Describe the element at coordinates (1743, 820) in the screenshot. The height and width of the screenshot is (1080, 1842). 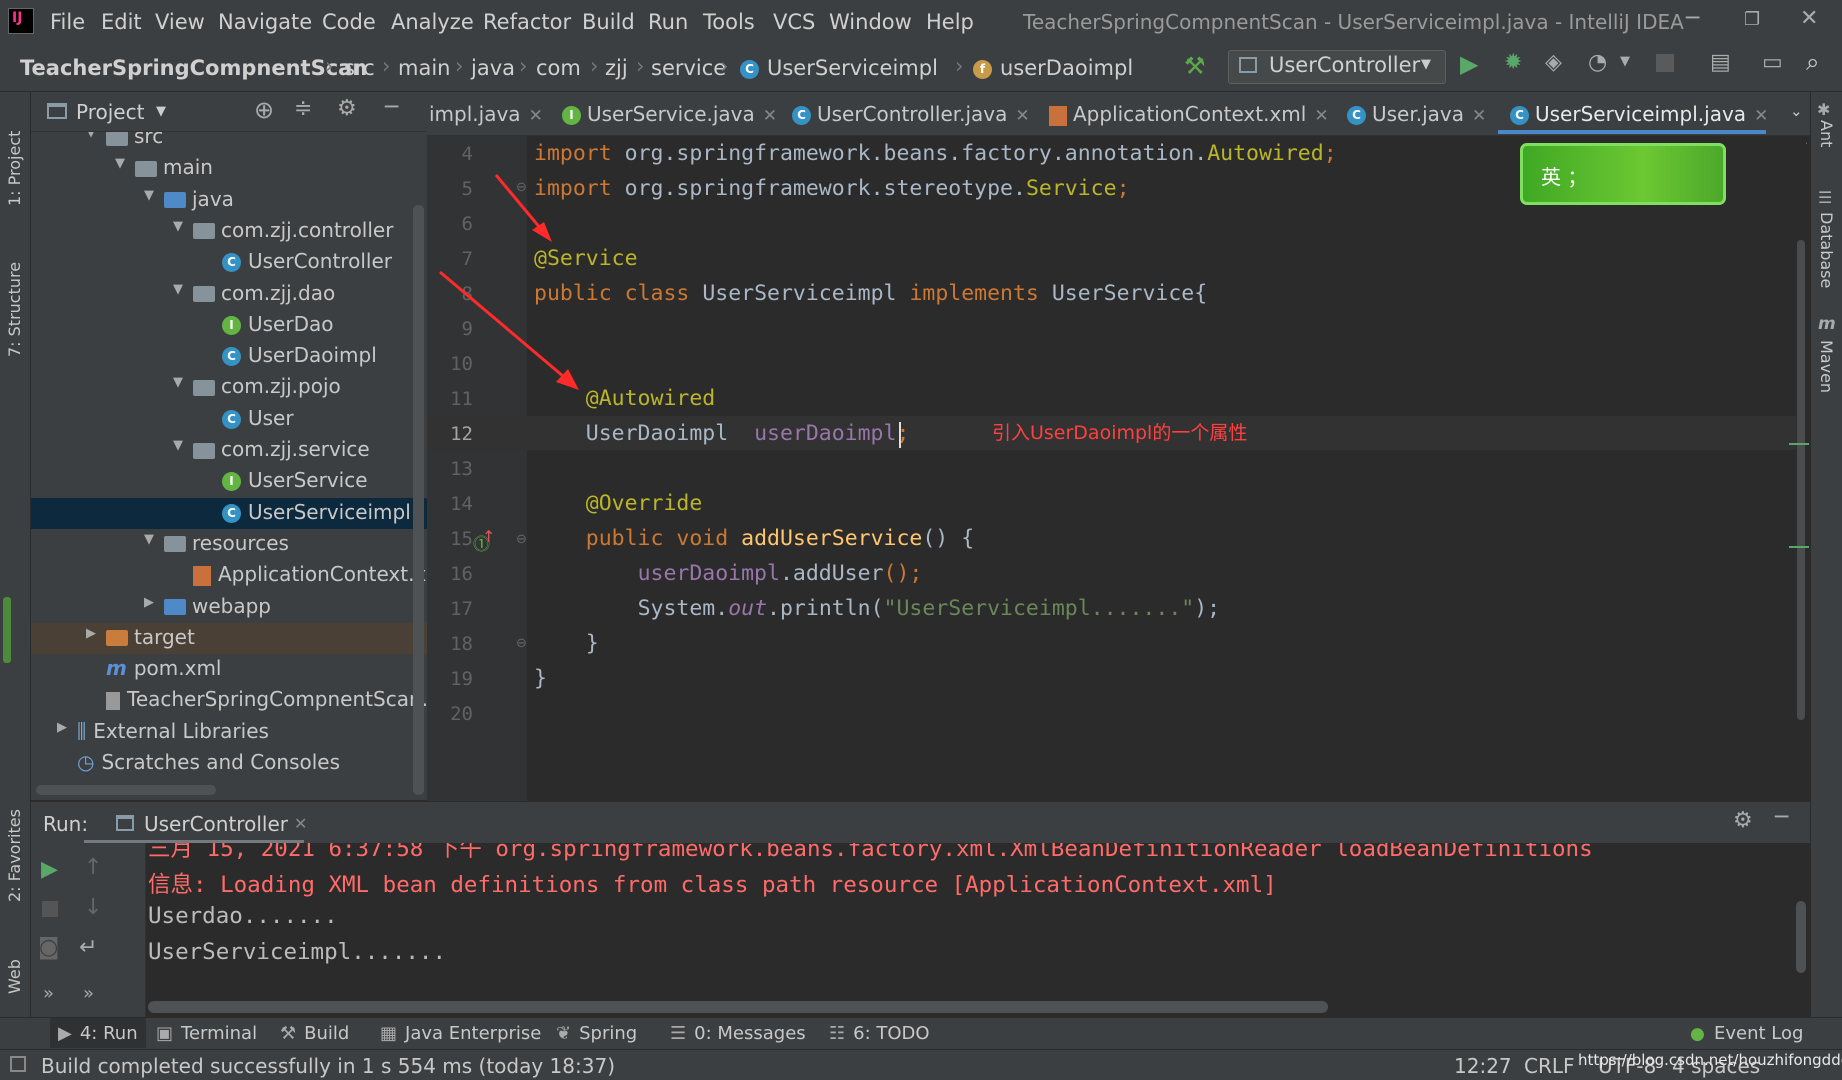
I see `run-settings-gear-icon: ⚙` at that location.